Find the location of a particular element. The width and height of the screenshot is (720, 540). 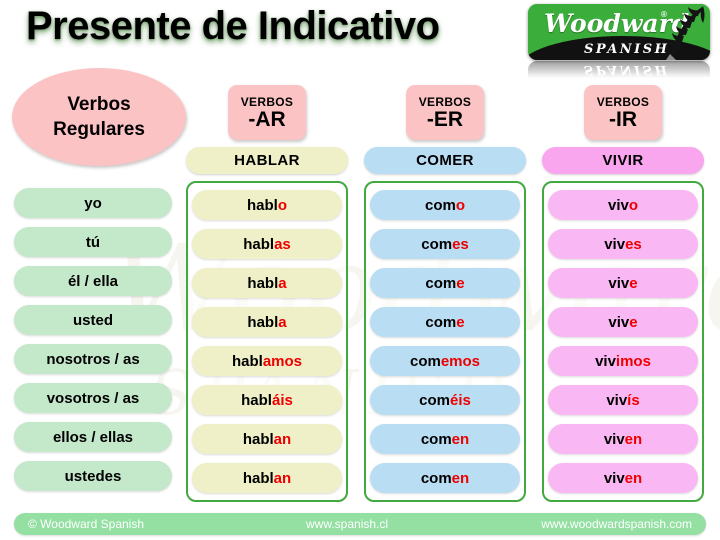

verb-ending: imos is located at coordinates (633, 361).